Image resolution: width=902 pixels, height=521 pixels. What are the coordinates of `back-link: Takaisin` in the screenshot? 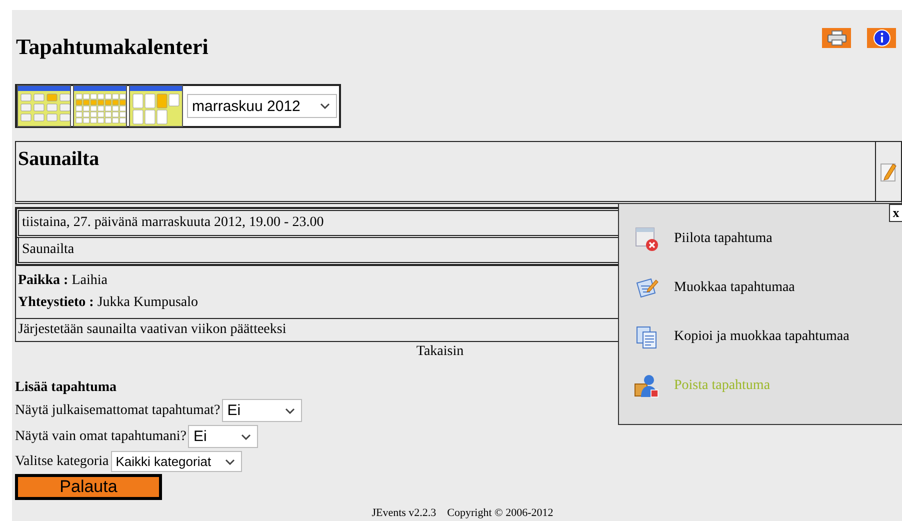 It's located at (440, 351).